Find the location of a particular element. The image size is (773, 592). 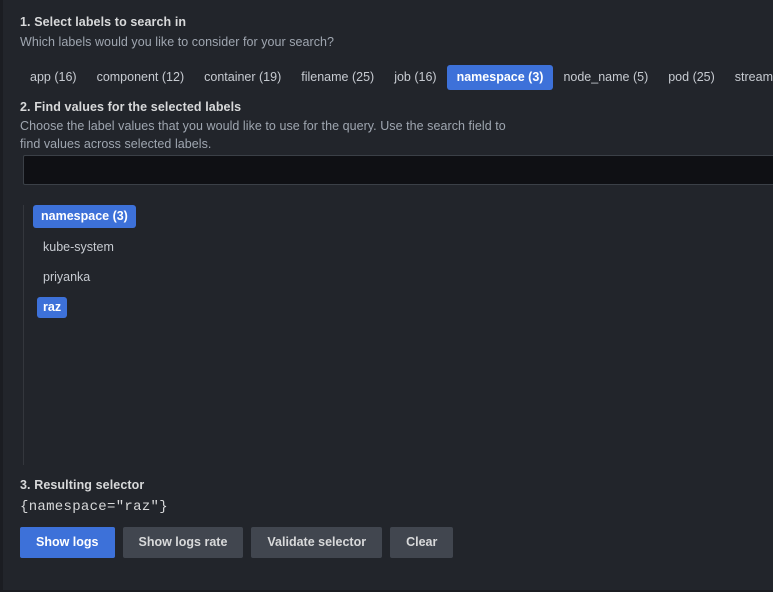

label-values-search-input is located at coordinates (398, 170).